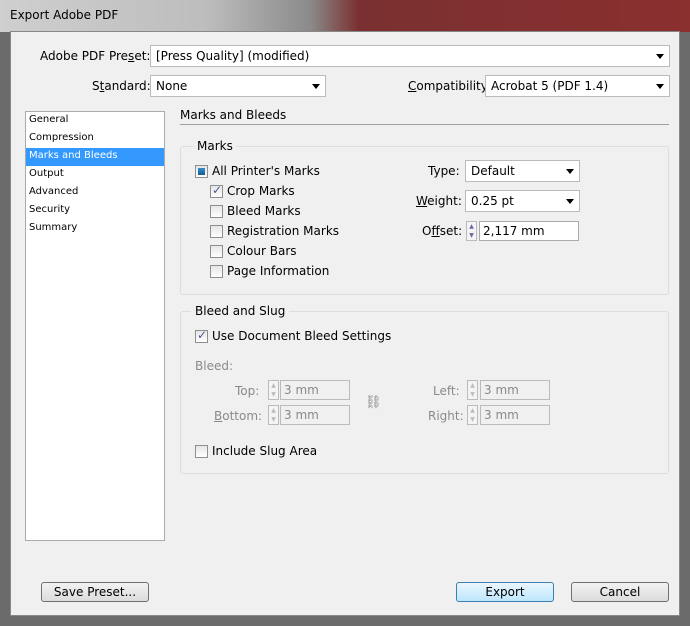 The width and height of the screenshot is (690, 626). What do you see at coordinates (472, 390) in the screenshot?
I see `left-spinner: ▲ ▼` at bounding box center [472, 390].